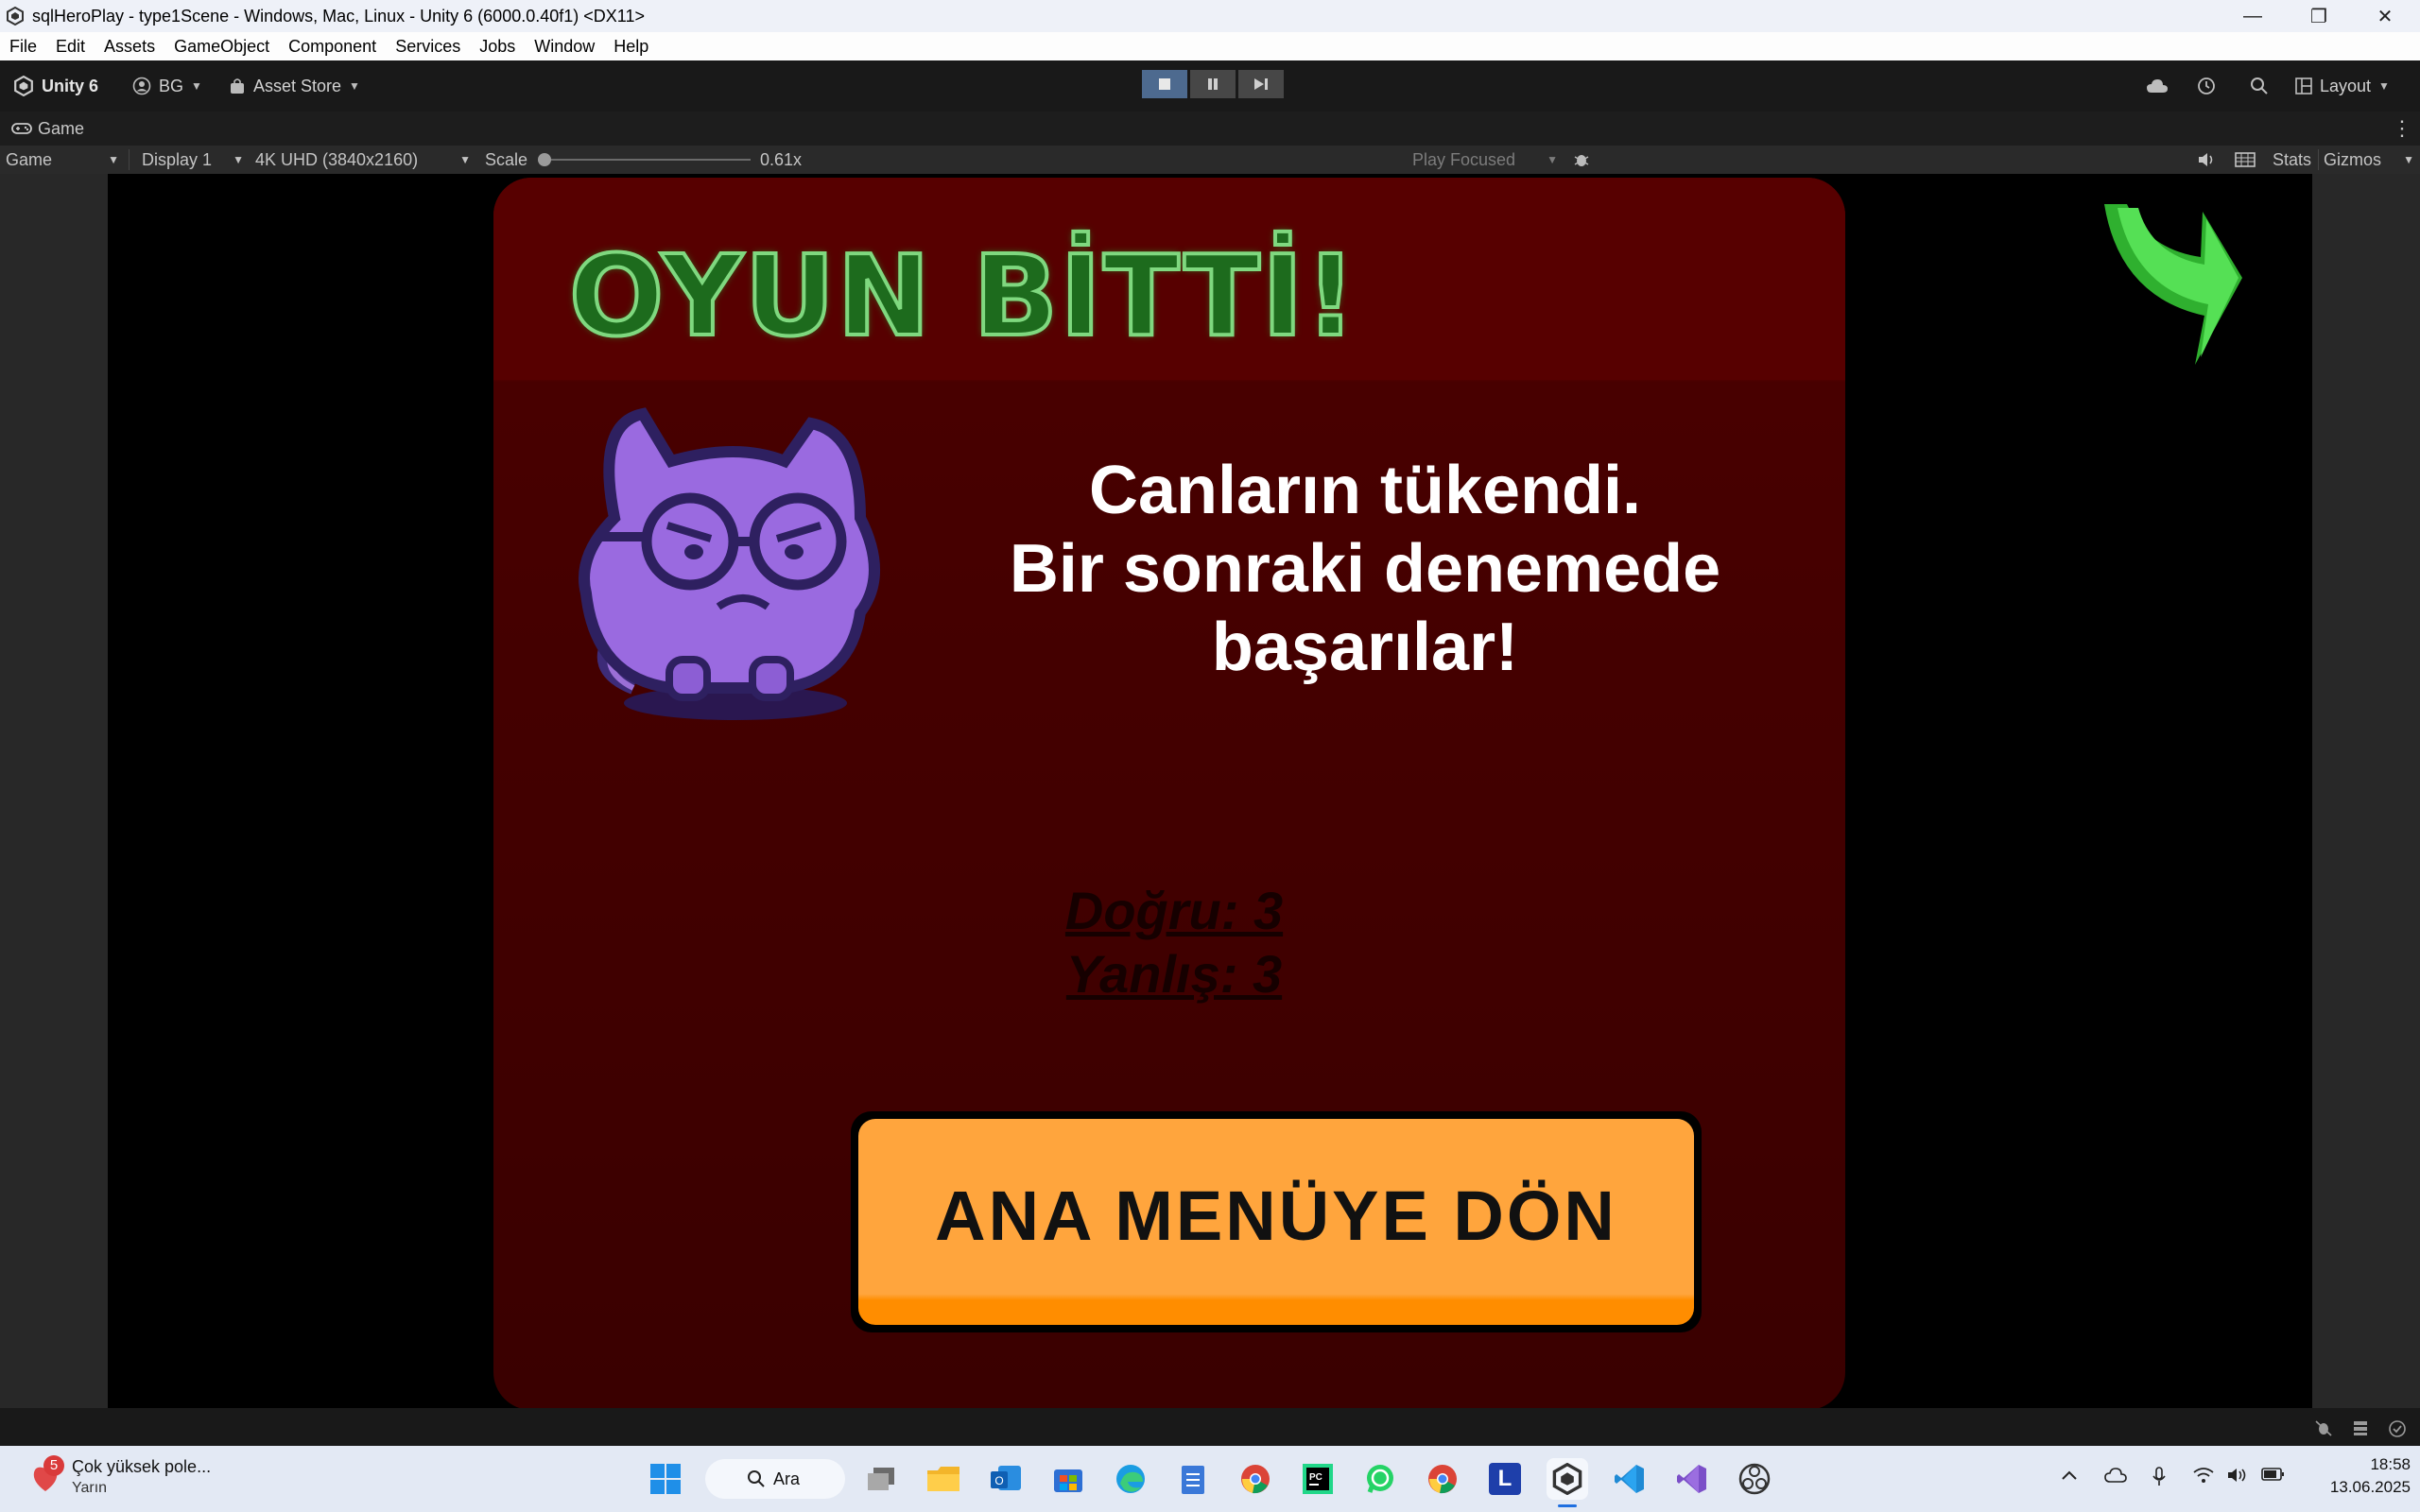 The height and width of the screenshot is (1512, 2420). I want to click on task-view-button, so click(881, 1479).